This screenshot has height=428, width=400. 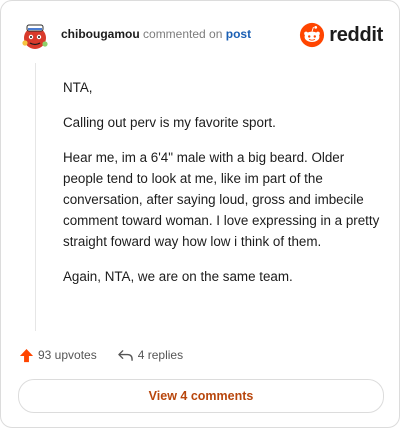 What do you see at coordinates (100, 34) in the screenshot?
I see `username: chibougamou` at bounding box center [100, 34].